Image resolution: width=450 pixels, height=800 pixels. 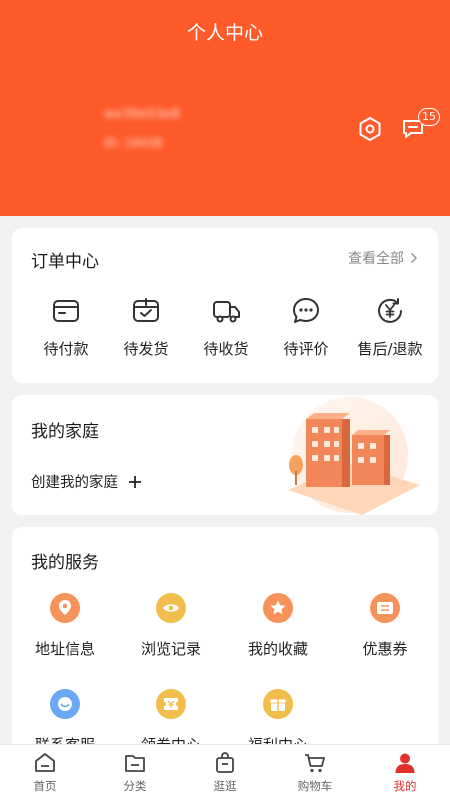 What do you see at coordinates (405, 763) in the screenshot?
I see `profile-icon` at bounding box center [405, 763].